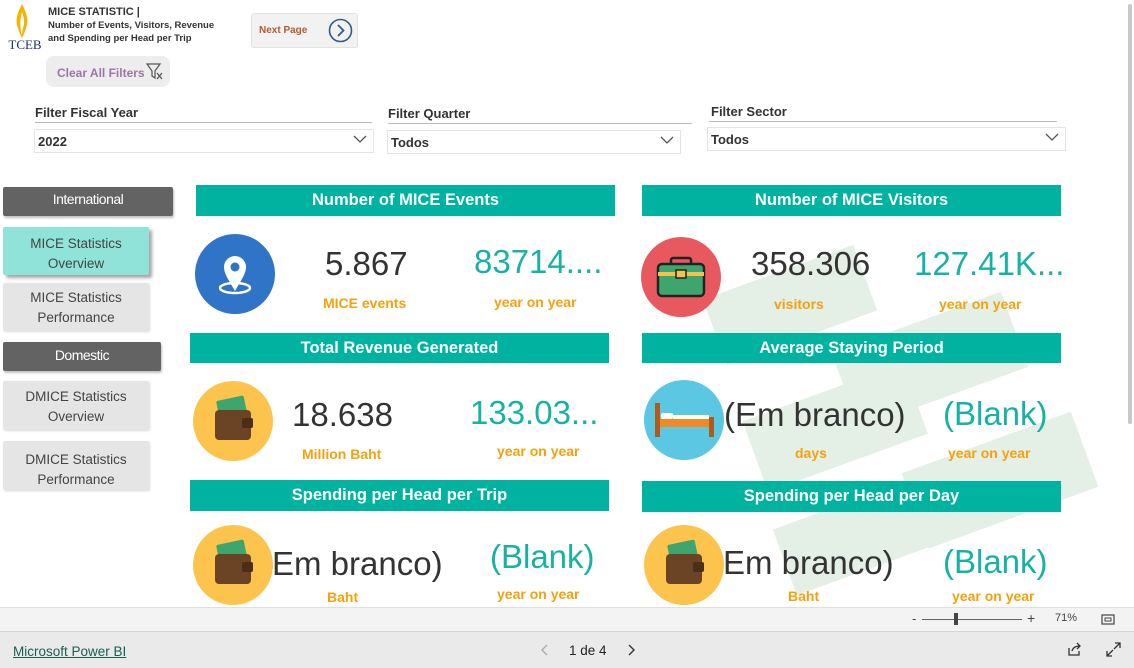 This screenshot has width=1134, height=668. Describe the element at coordinates (25, 44) in the screenshot. I see `logo-text: TCEB` at that location.